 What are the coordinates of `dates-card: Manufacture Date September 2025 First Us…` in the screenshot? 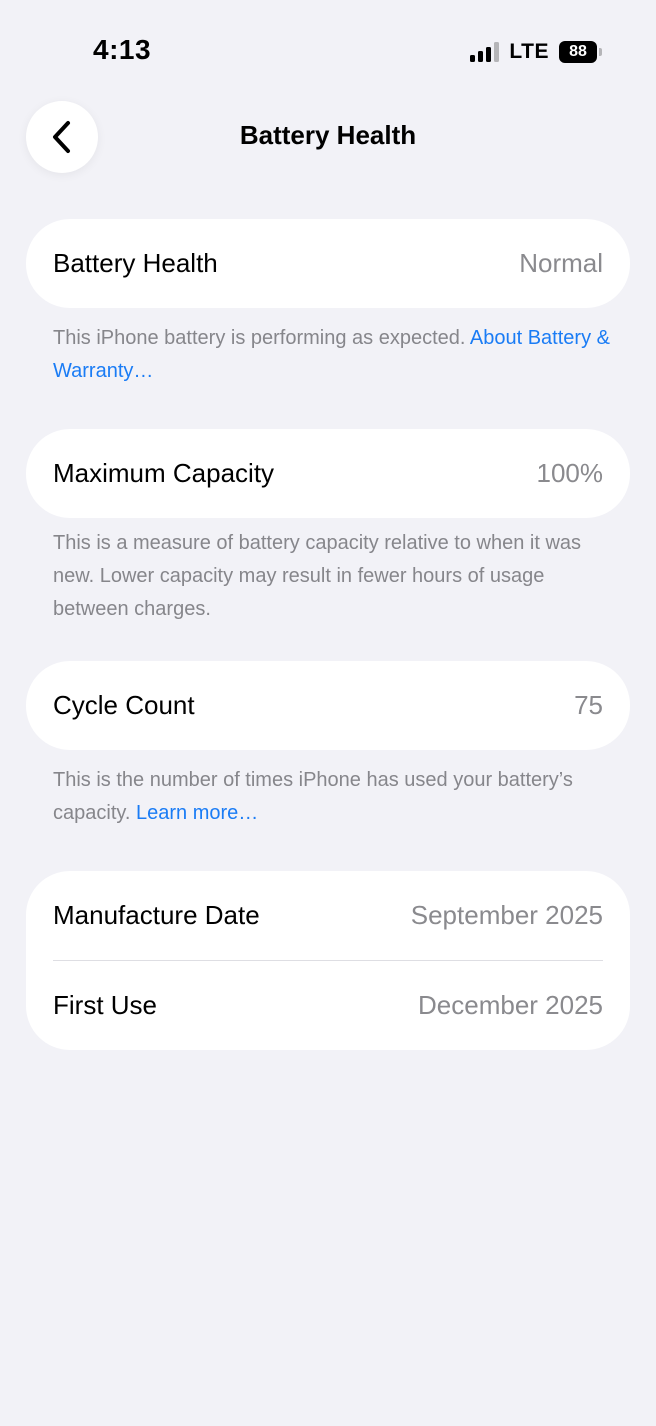 It's located at (328, 960).